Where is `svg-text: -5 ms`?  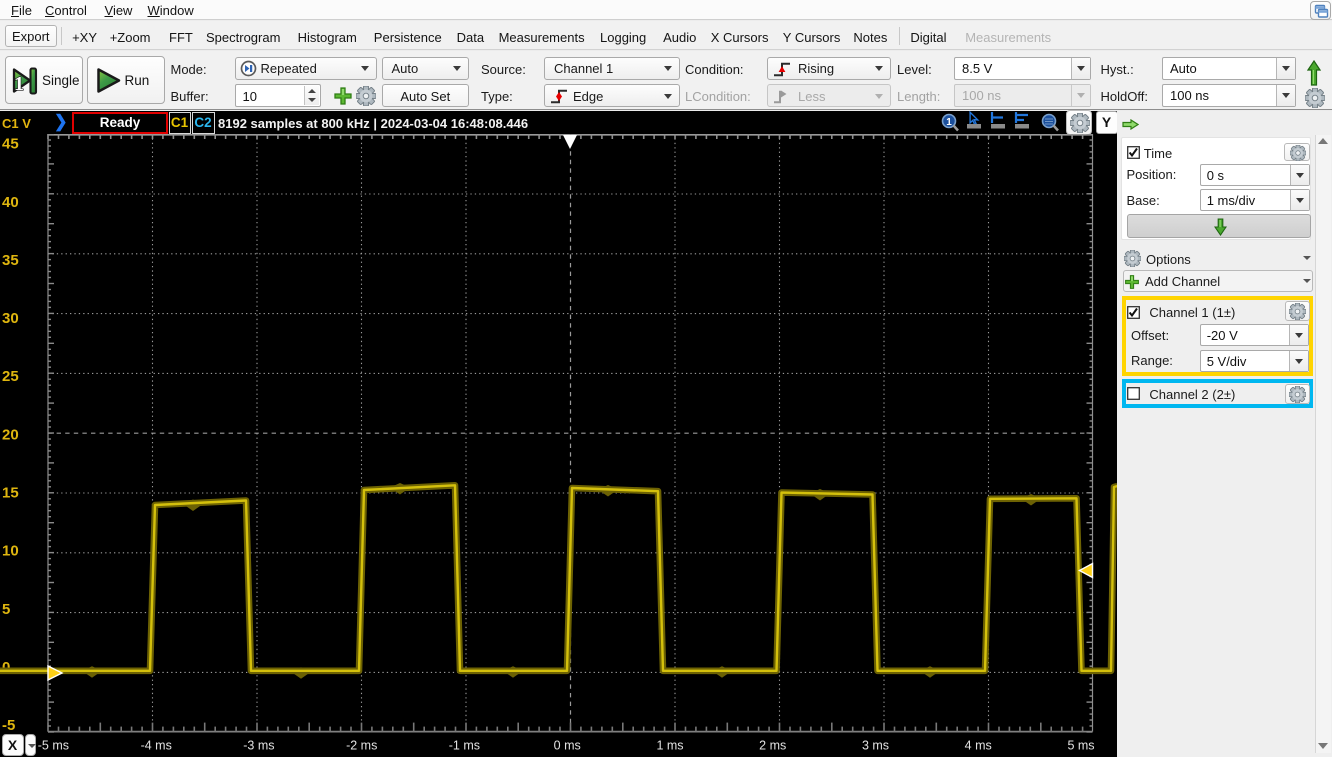
svg-text: -5 ms is located at coordinates (53, 746).